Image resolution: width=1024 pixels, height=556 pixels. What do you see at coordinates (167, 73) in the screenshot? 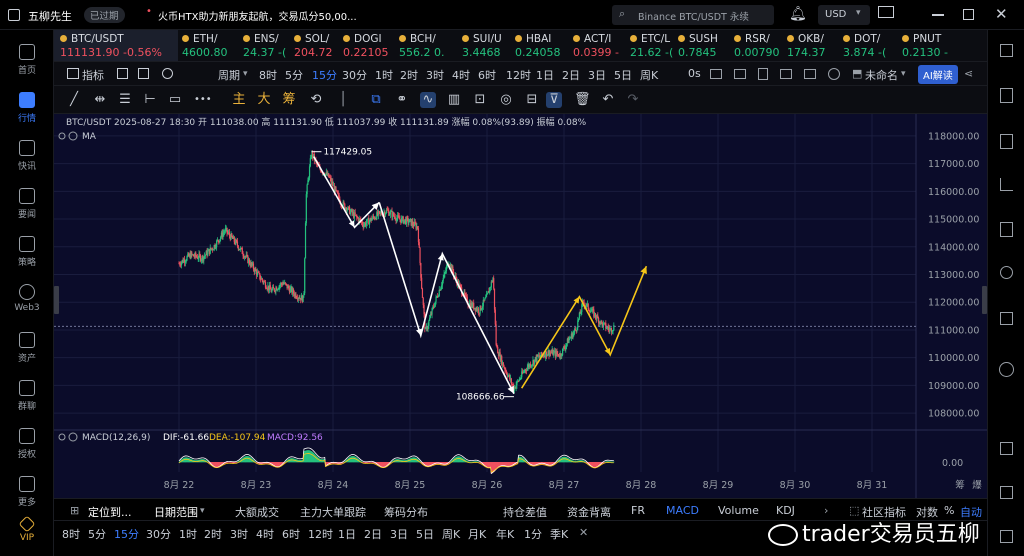
I see `clock-icon` at bounding box center [167, 73].